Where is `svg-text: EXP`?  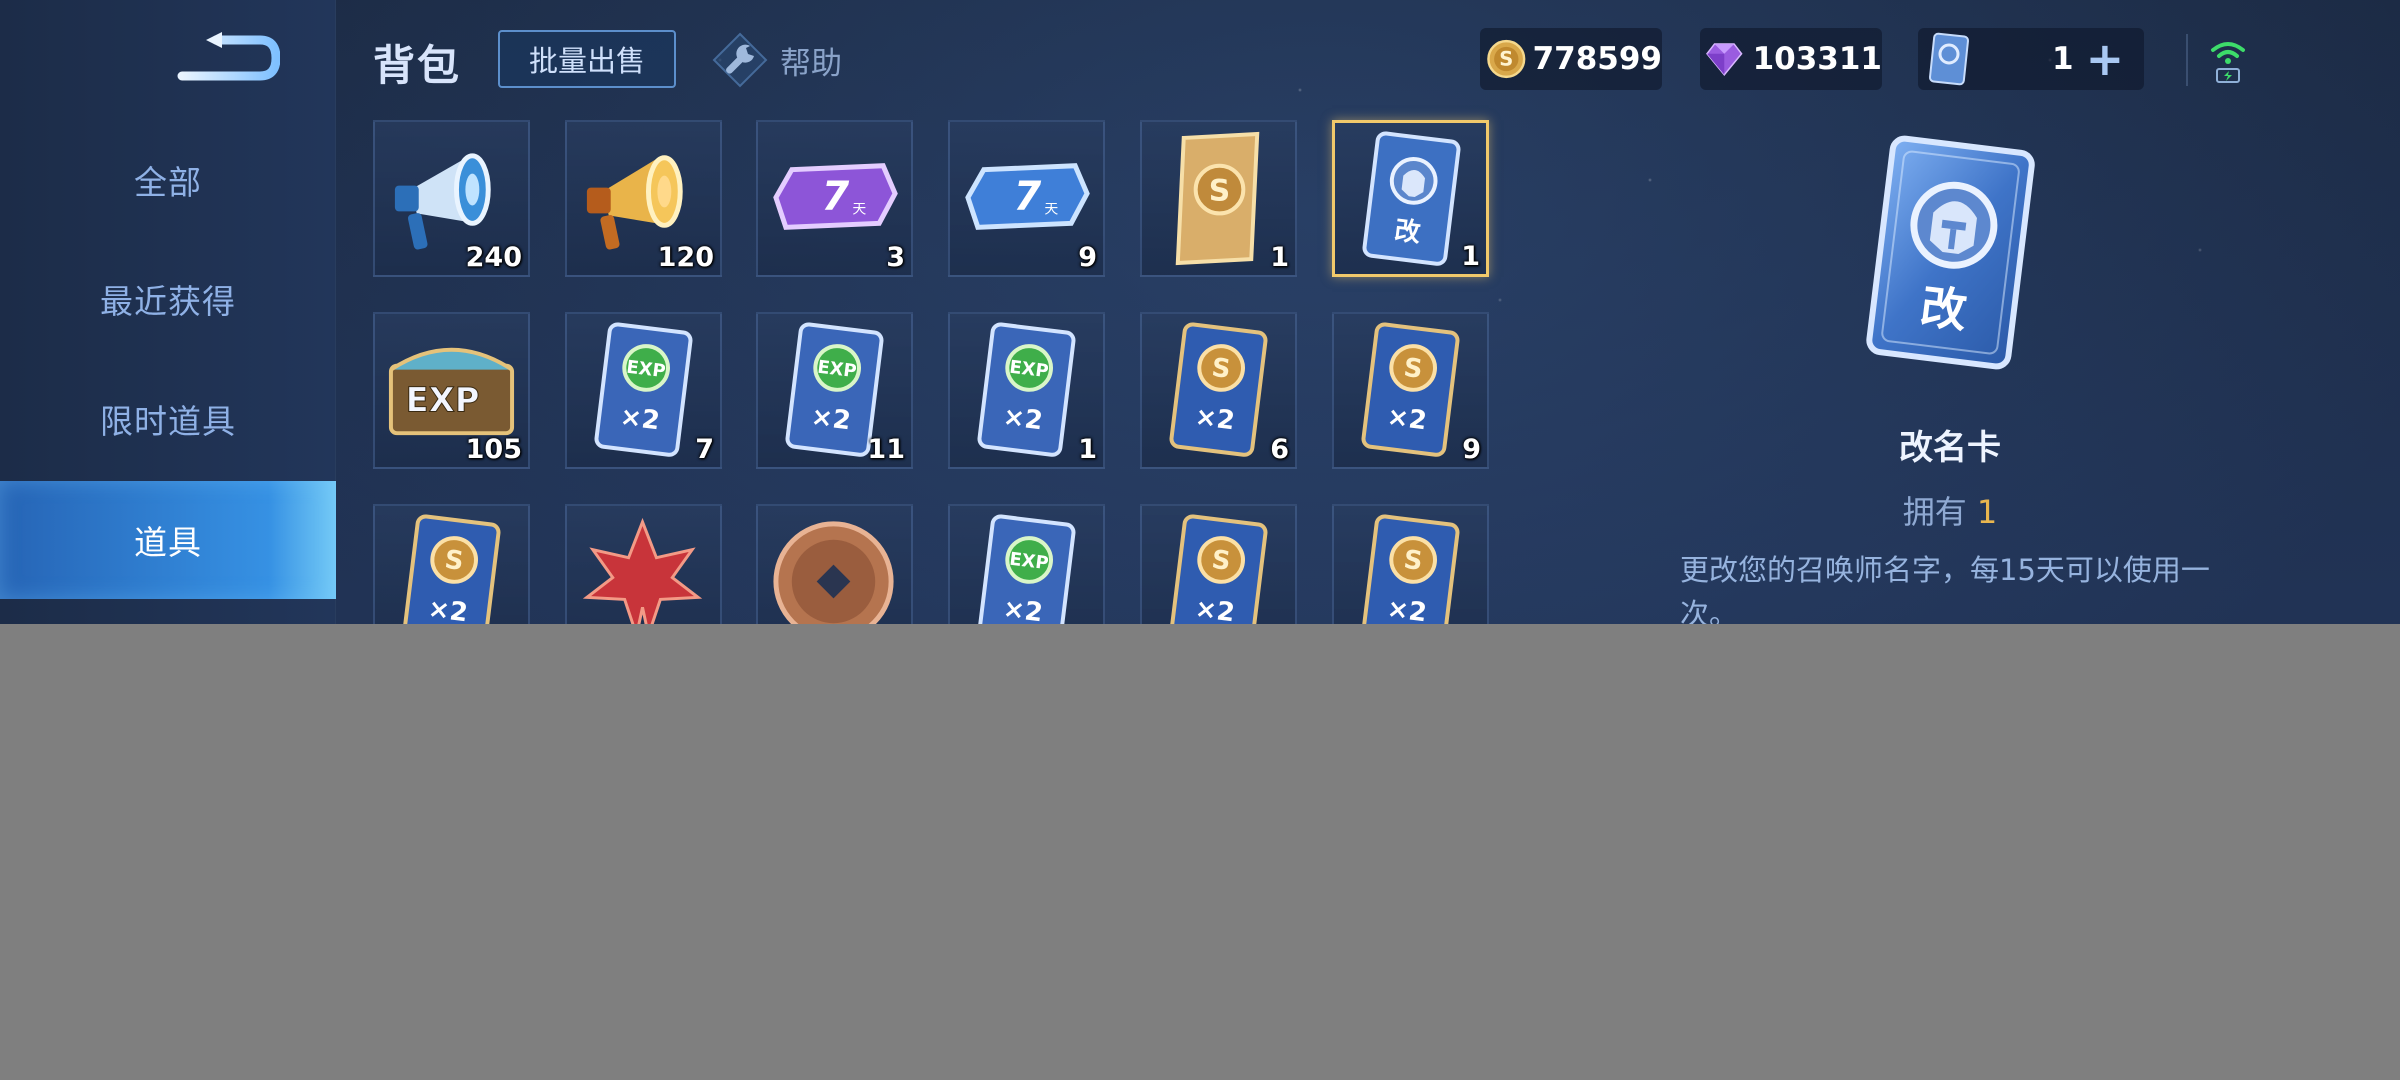 svg-text: EXP is located at coordinates (443, 399).